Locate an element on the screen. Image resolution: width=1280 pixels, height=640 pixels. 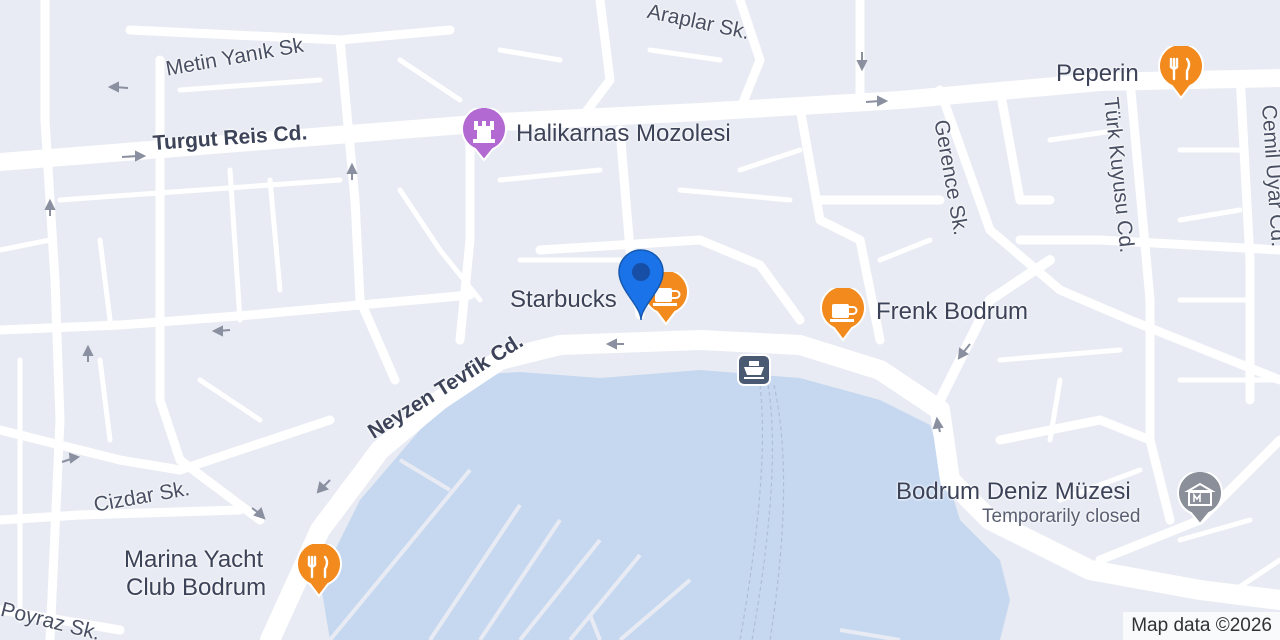
poi-label-starbucks: Starbucks is located at coordinates (563, 300).